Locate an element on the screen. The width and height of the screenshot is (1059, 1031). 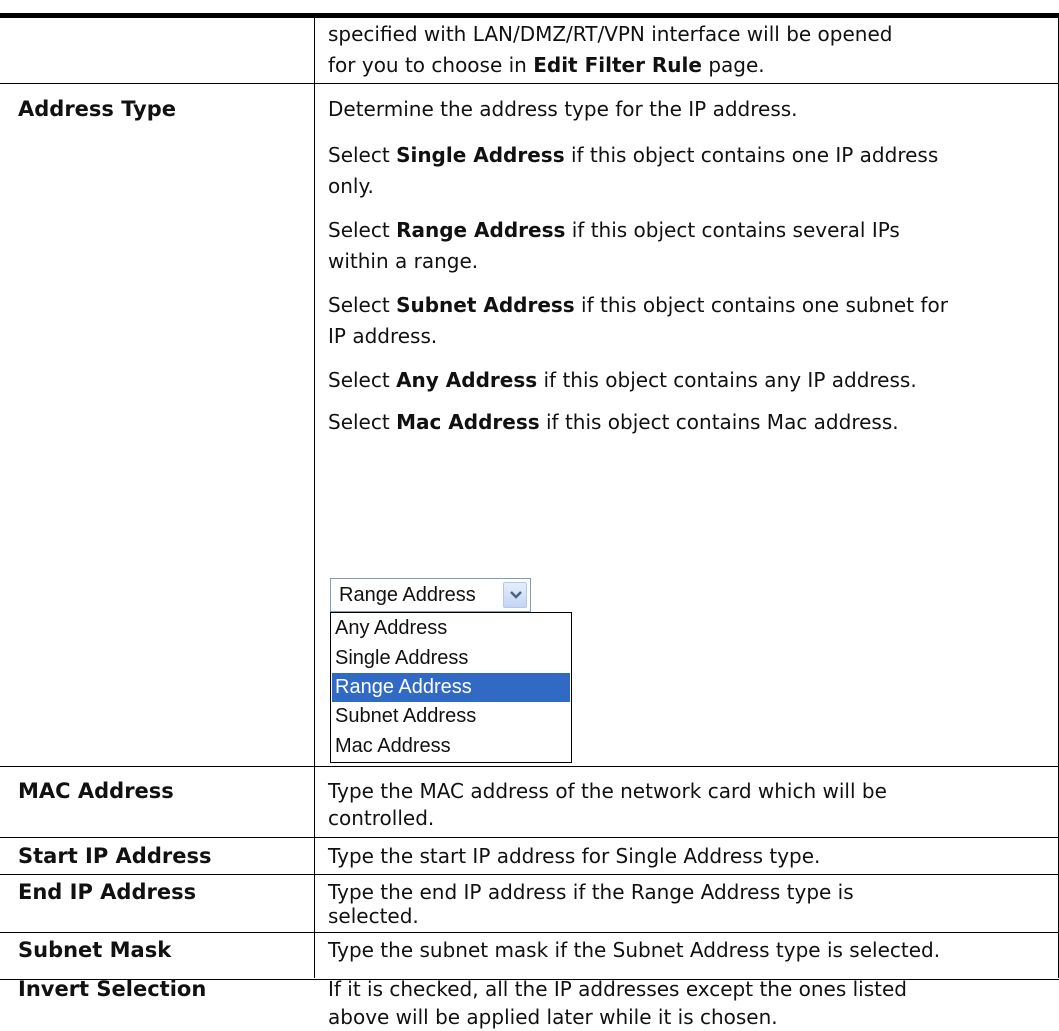
option-subnet-address: Subnet Address is located at coordinates (451, 716).